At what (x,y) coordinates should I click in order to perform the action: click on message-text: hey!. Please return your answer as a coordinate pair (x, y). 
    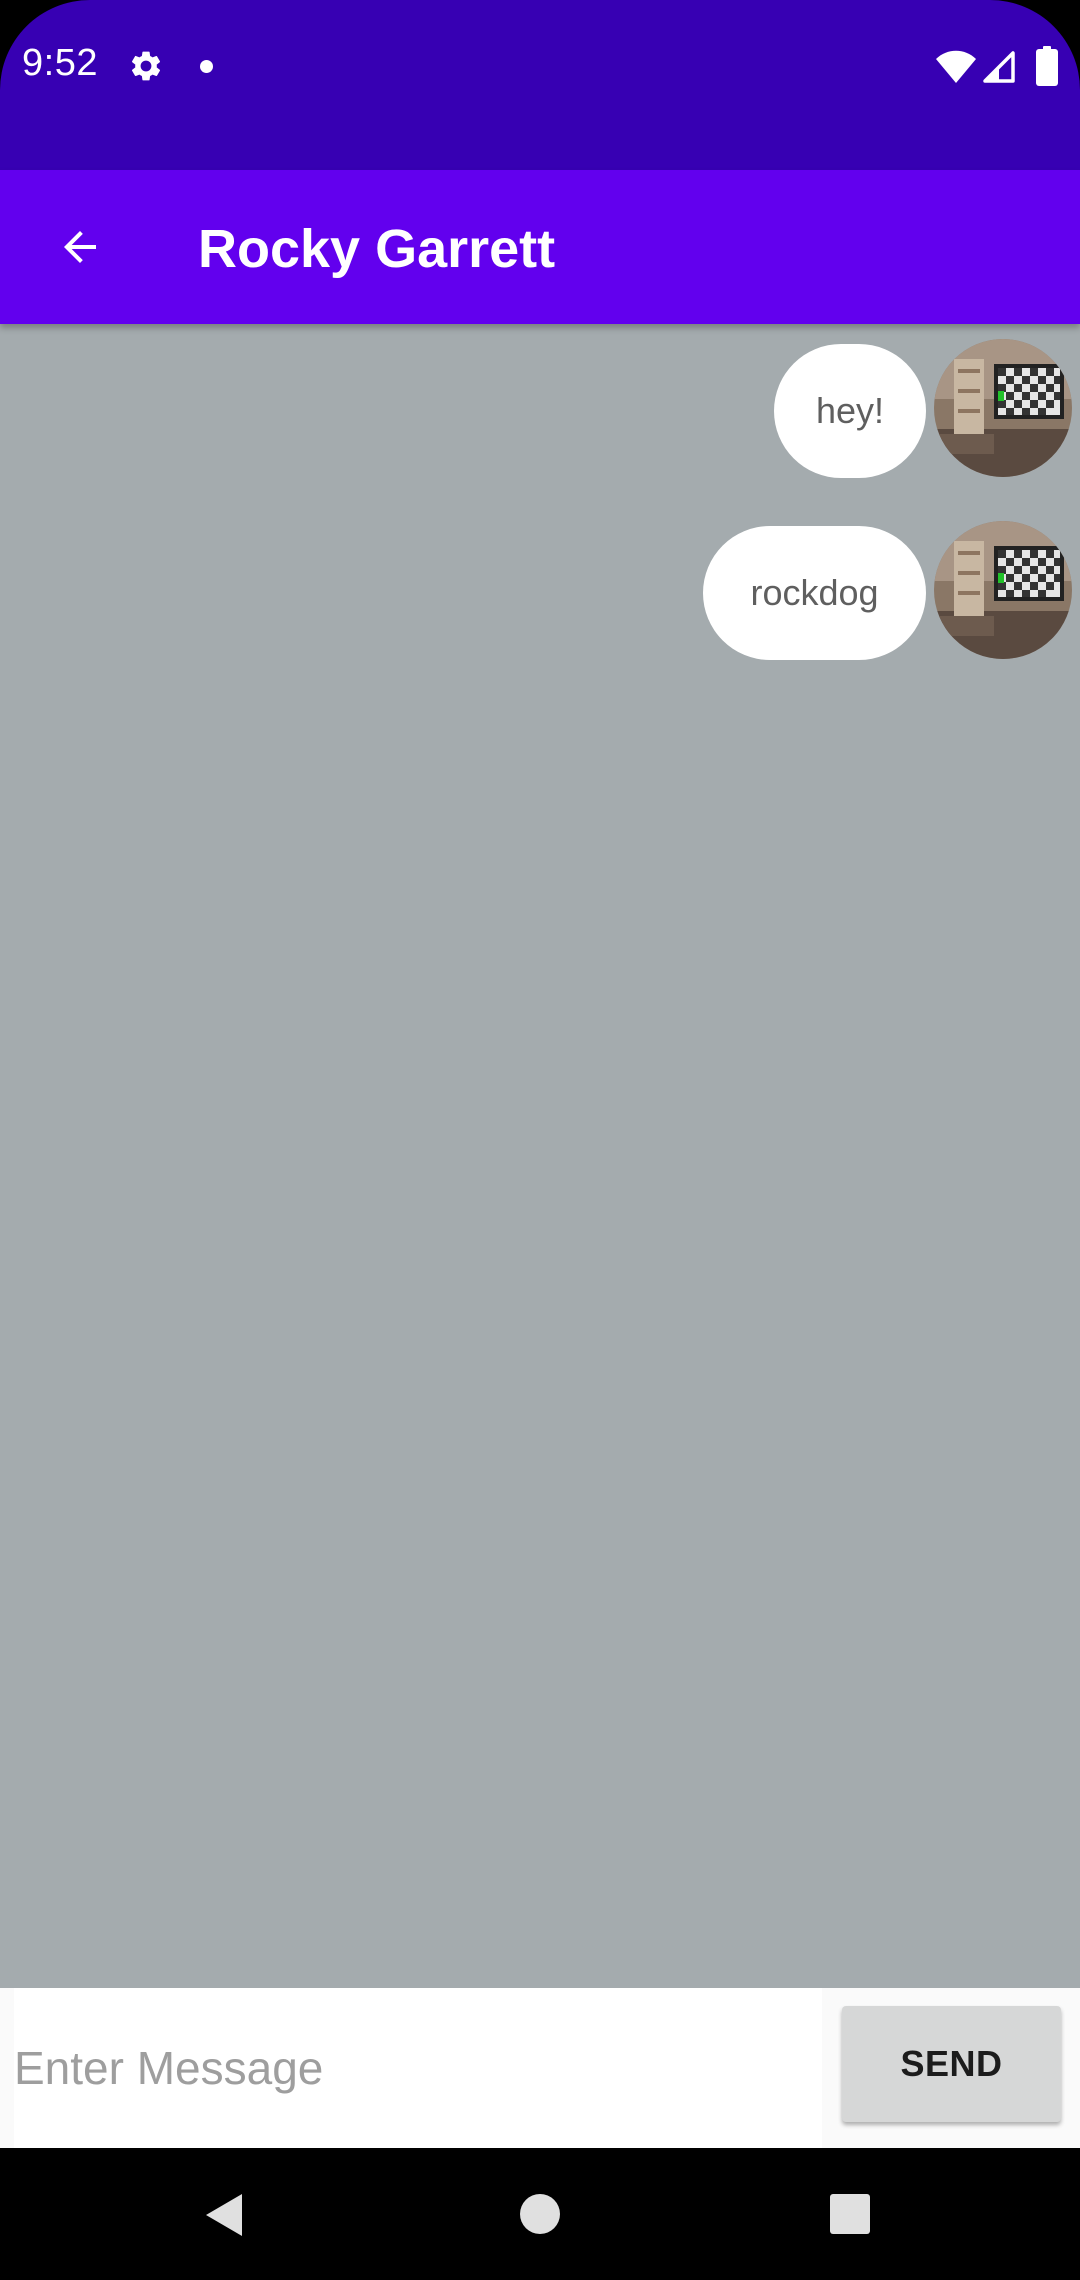
    Looking at the image, I should click on (850, 410).